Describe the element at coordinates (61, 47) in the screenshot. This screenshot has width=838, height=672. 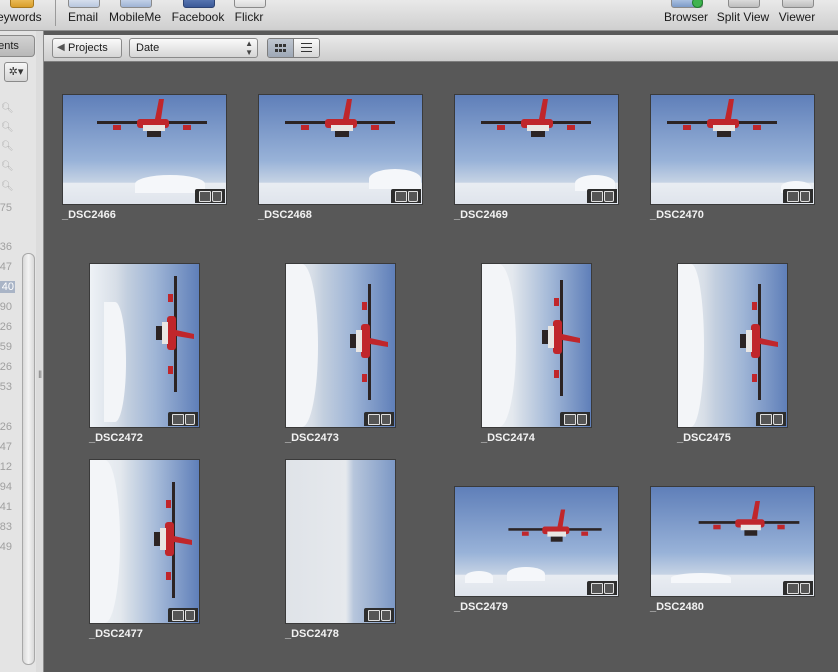
I see `chevron-left-icon: ◀` at that location.